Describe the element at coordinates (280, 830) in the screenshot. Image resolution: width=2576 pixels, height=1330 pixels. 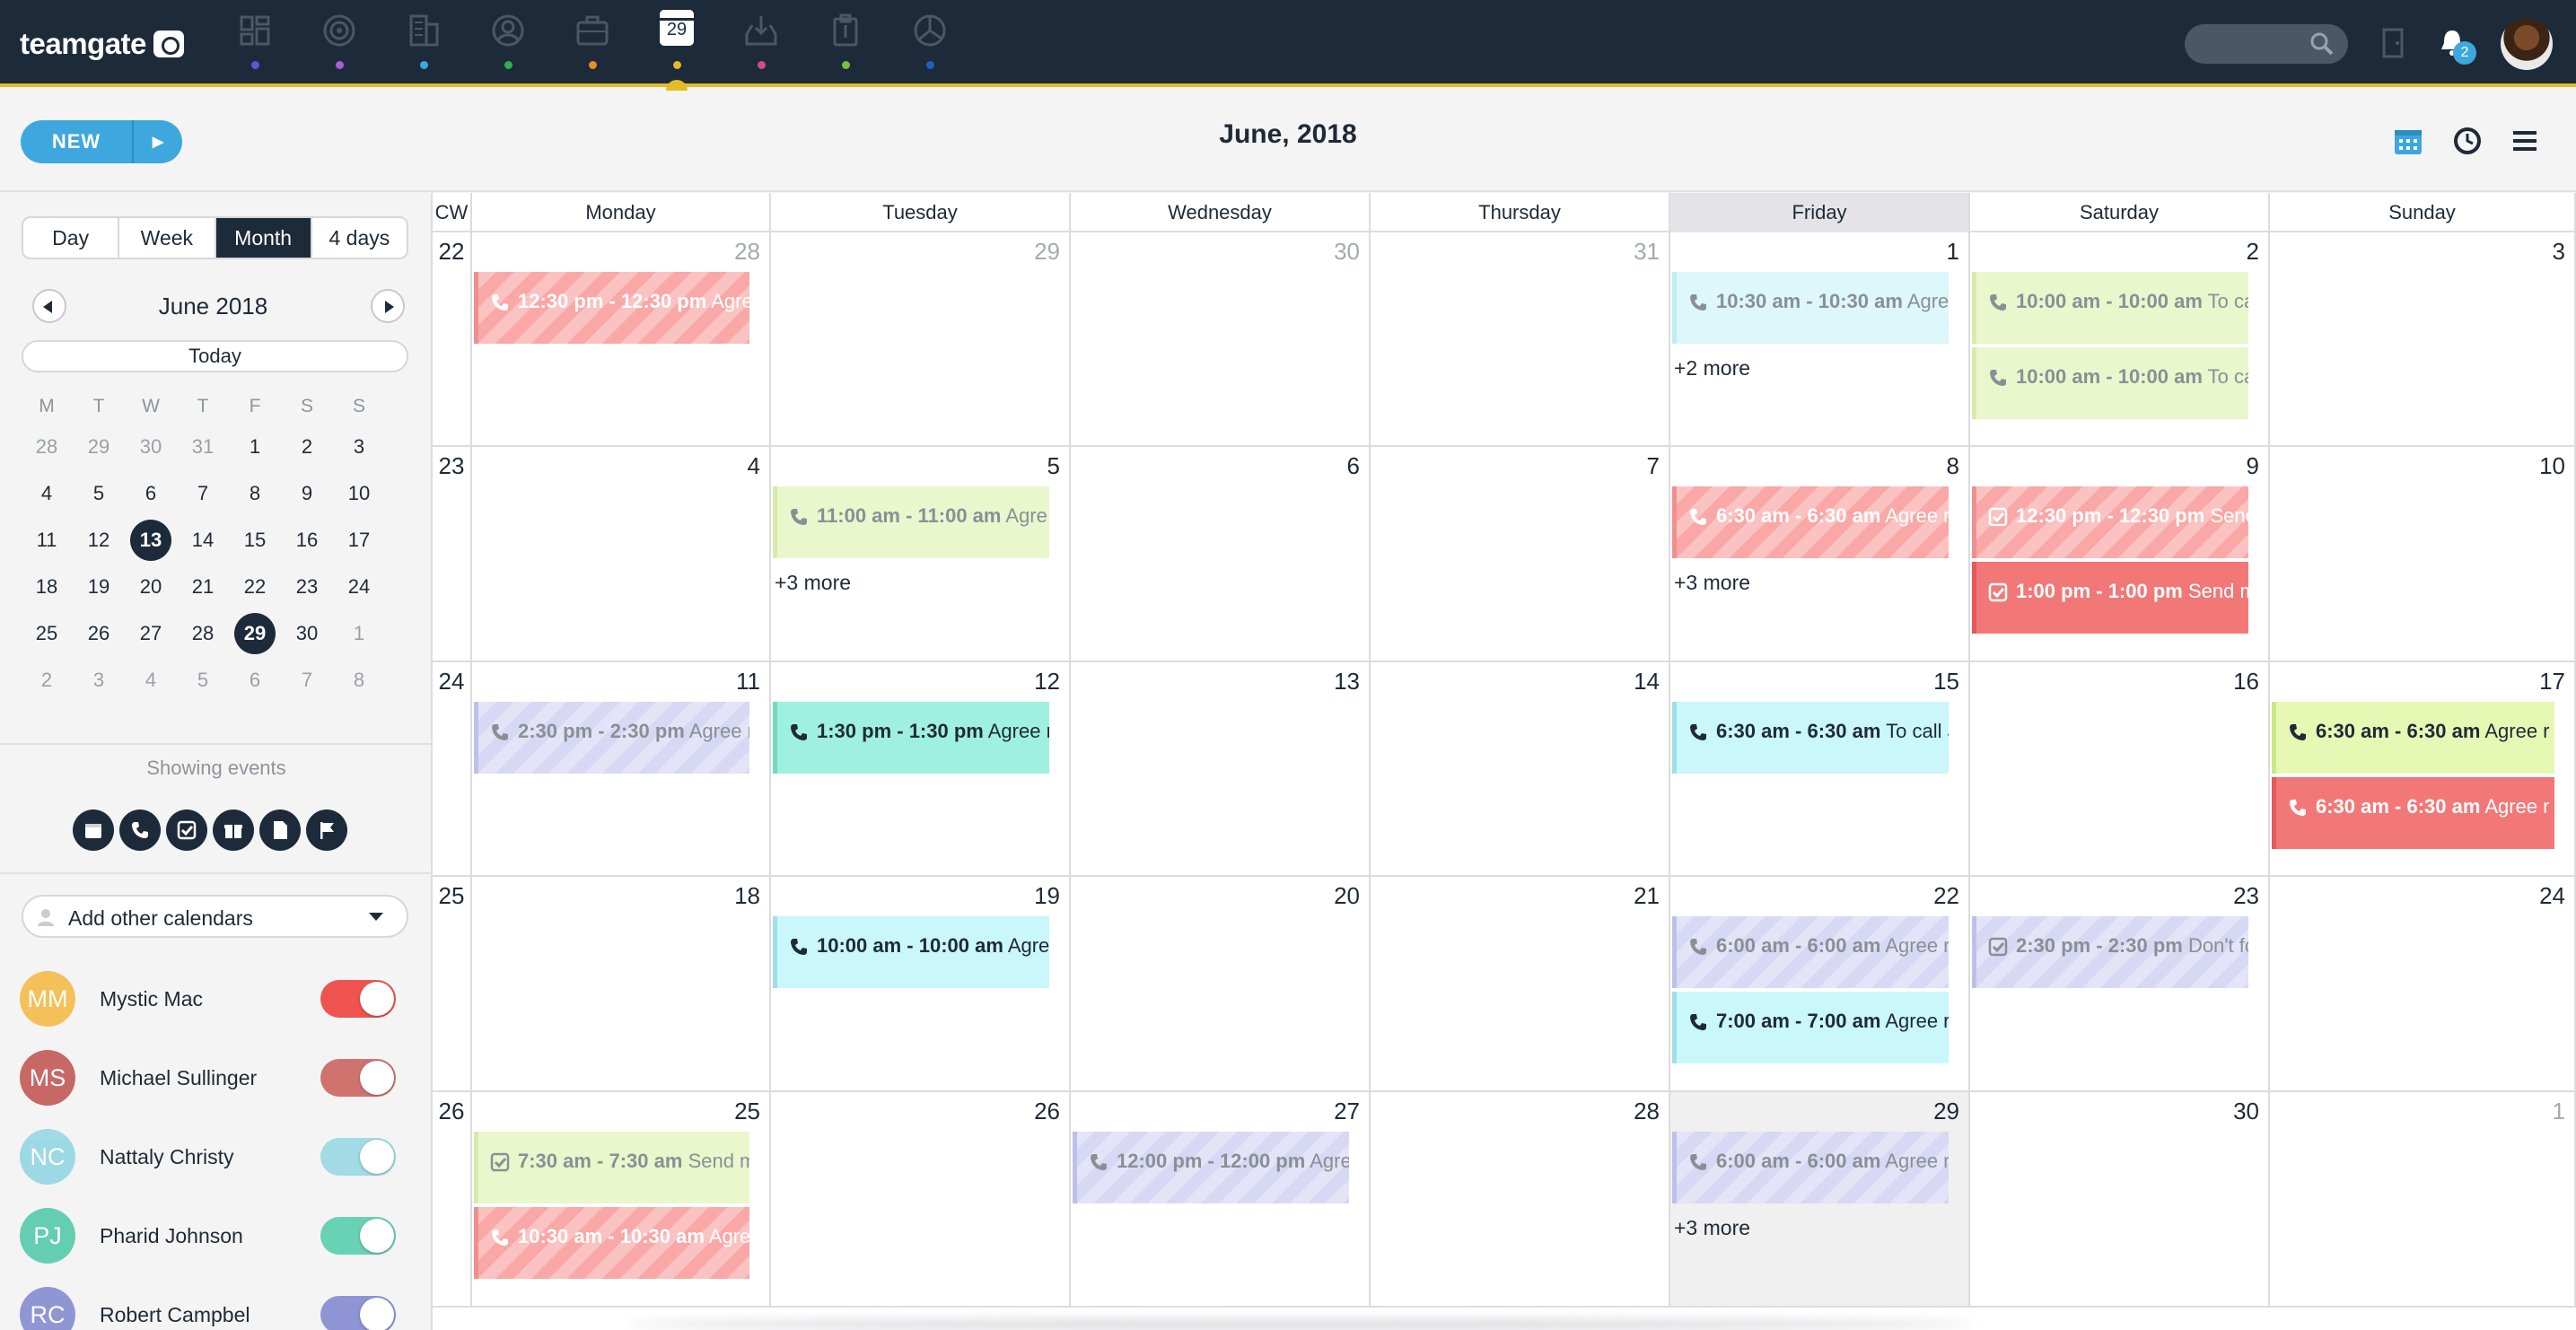
I see `filter-document-icon` at that location.